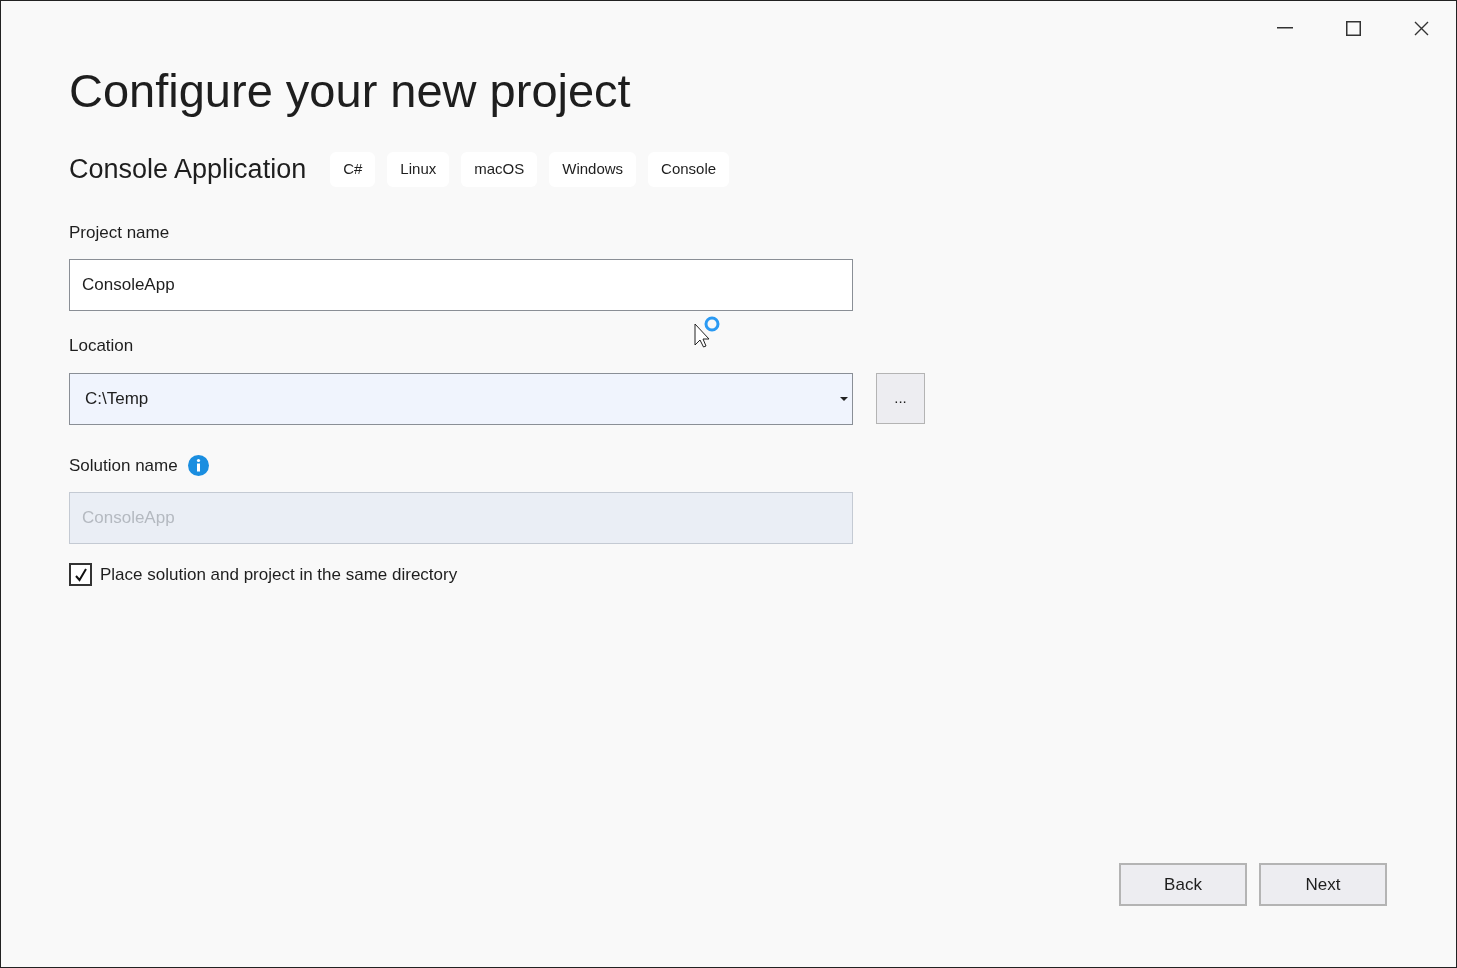  Describe the element at coordinates (593, 169) in the screenshot. I see `tag: Windows` at that location.